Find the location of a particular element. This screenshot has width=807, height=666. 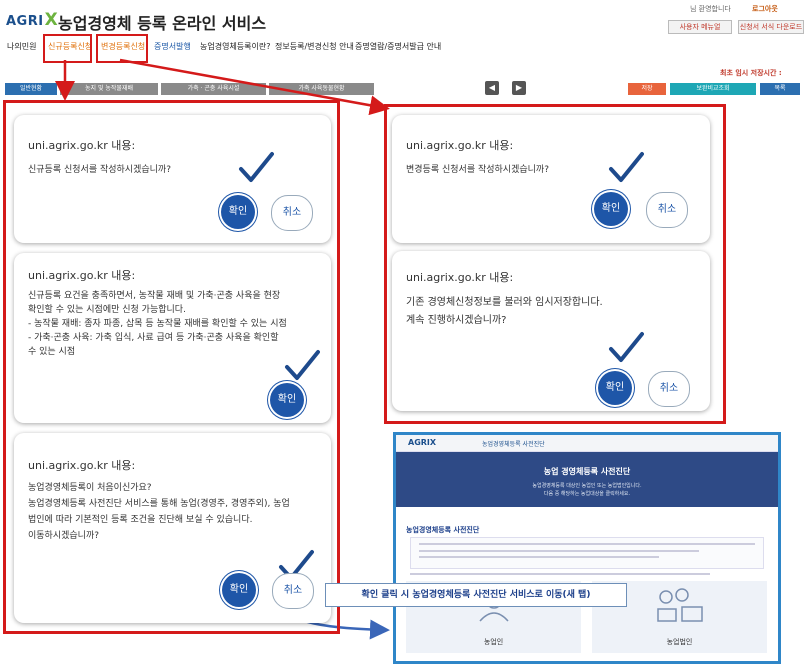

dialog-message-line: 이동하시겠습니까? is located at coordinates (64, 536).